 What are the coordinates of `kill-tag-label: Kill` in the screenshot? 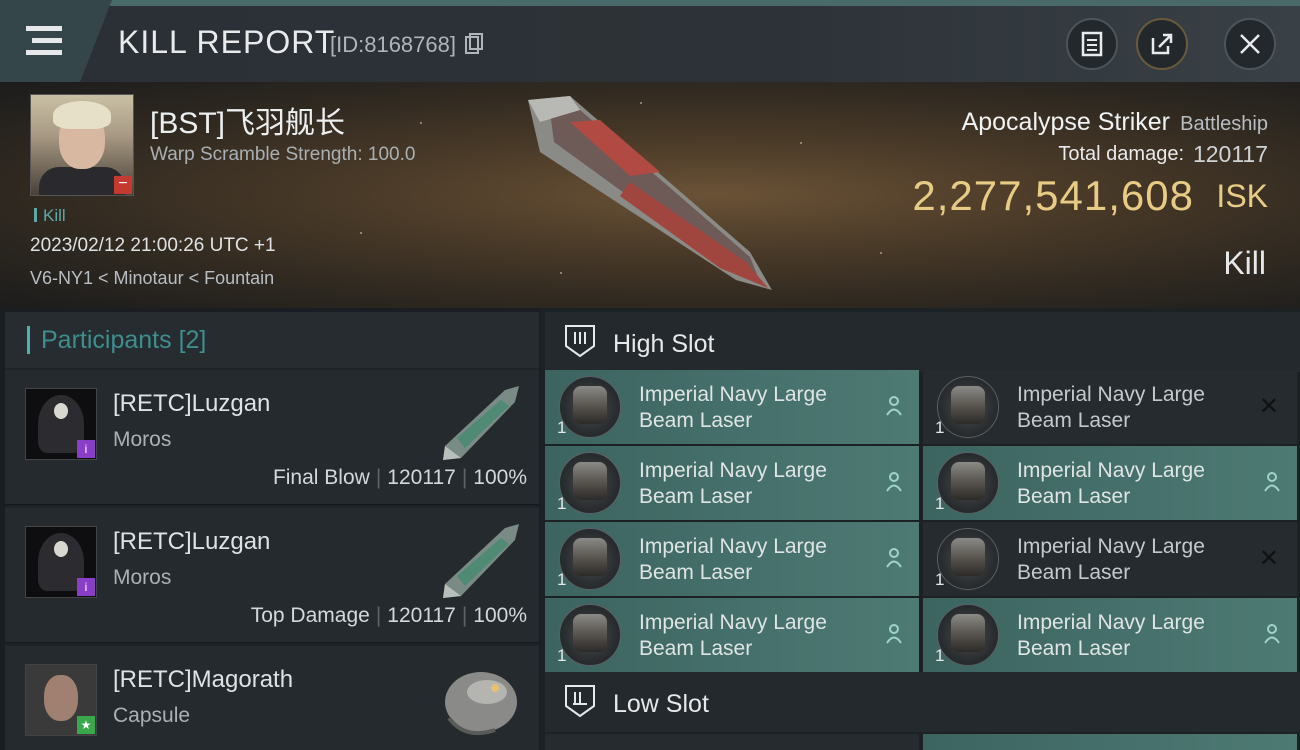 It's located at (54, 215).